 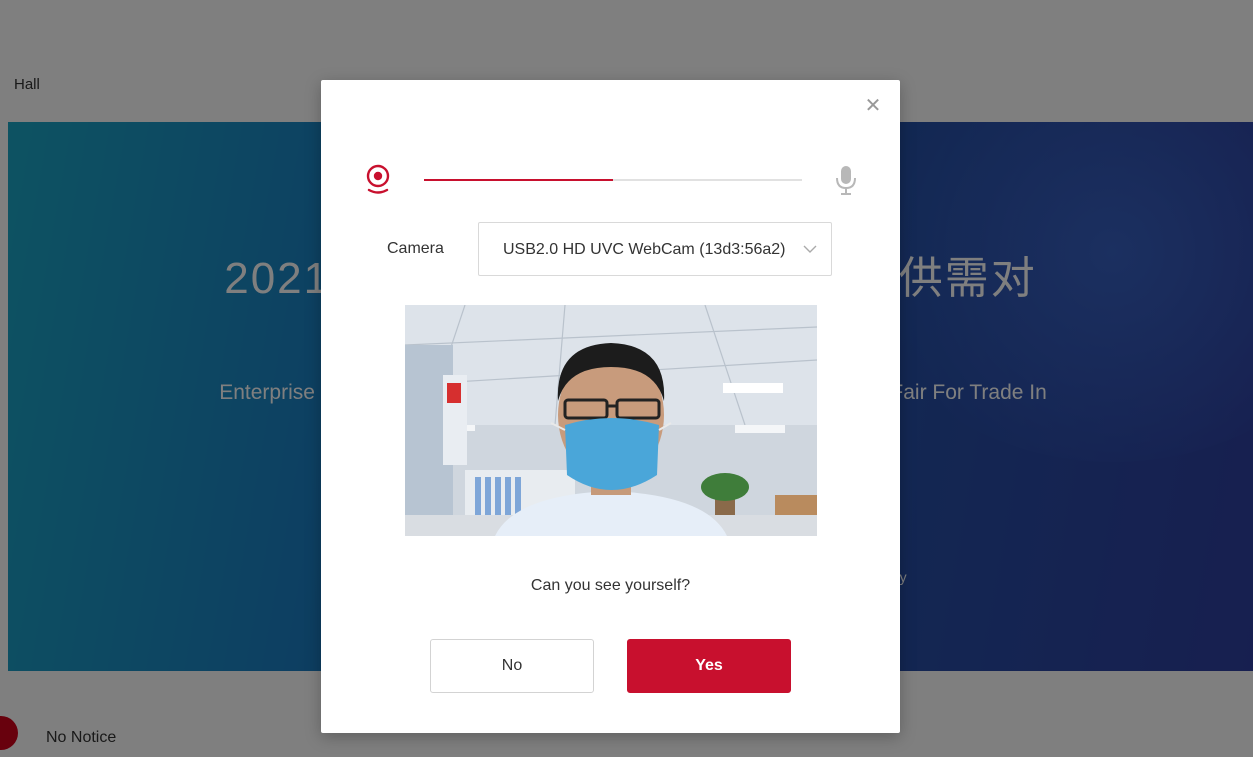 I want to click on close-icon: ✕, so click(x=873, y=106).